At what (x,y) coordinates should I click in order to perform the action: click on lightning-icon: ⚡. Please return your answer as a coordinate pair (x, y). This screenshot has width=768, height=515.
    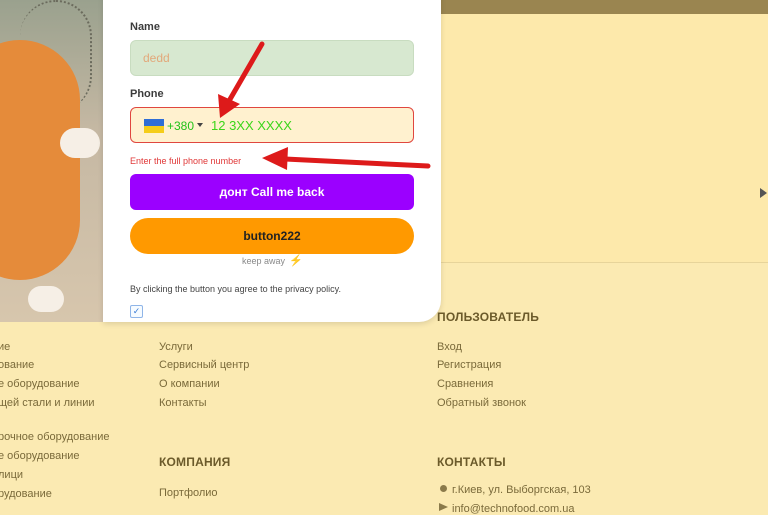
    Looking at the image, I should click on (296, 261).